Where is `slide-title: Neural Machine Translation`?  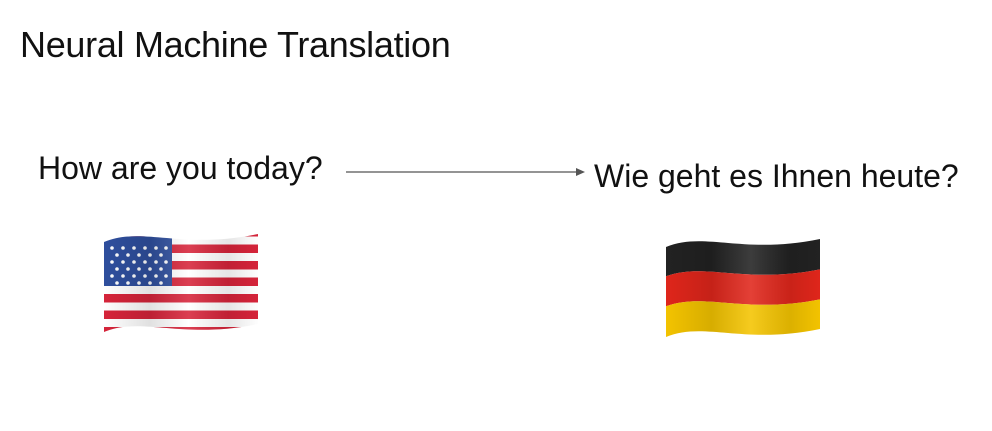
slide-title: Neural Machine Translation is located at coordinates (235, 44).